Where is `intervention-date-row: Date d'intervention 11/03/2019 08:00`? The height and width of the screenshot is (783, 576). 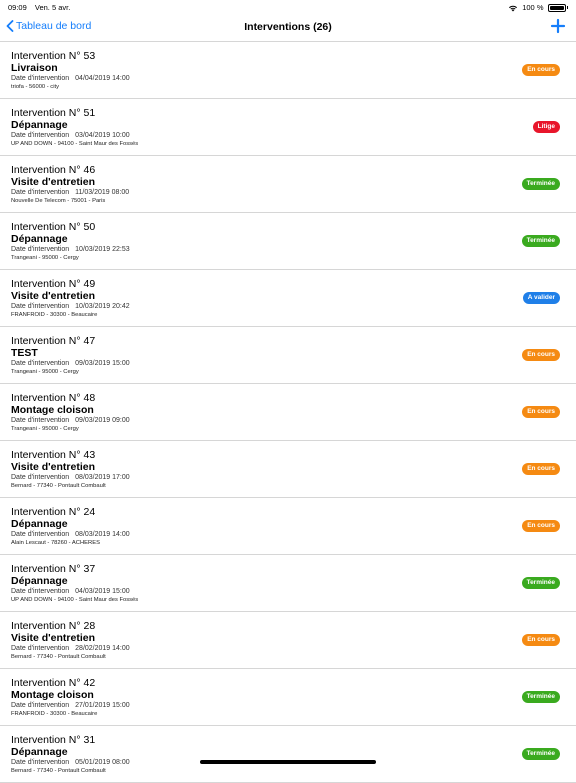 intervention-date-row: Date d'intervention 11/03/2019 08:00 is located at coordinates (70, 192).